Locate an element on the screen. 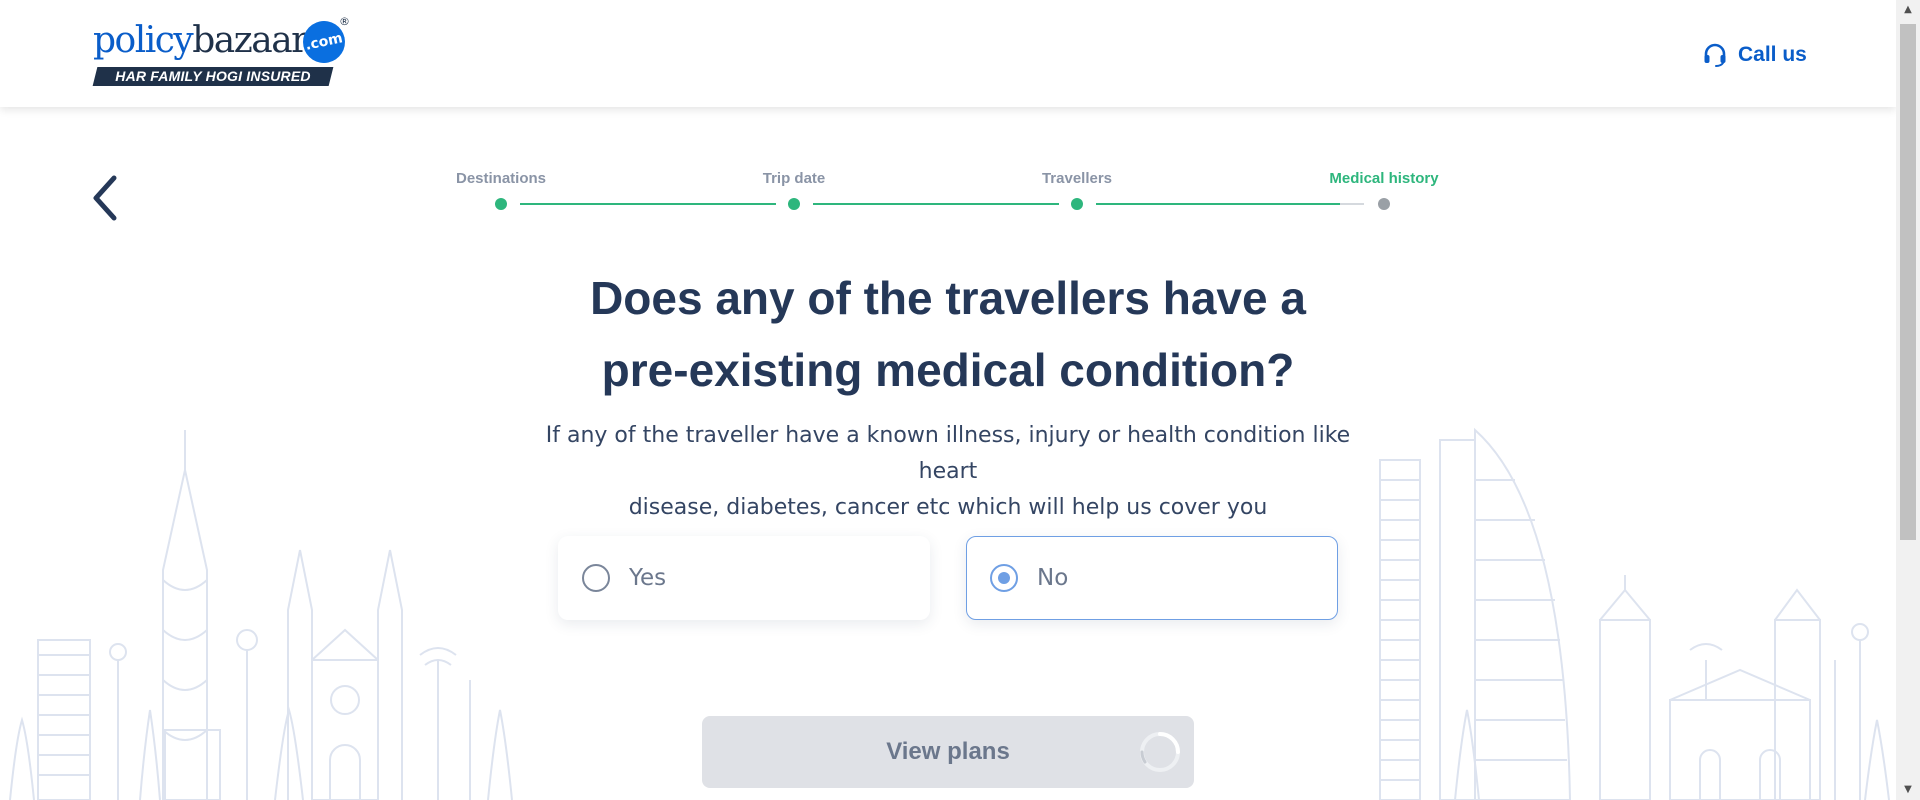 Image resolution: width=1920 pixels, height=800 pixels. radio-button-selected is located at coordinates (1004, 578).